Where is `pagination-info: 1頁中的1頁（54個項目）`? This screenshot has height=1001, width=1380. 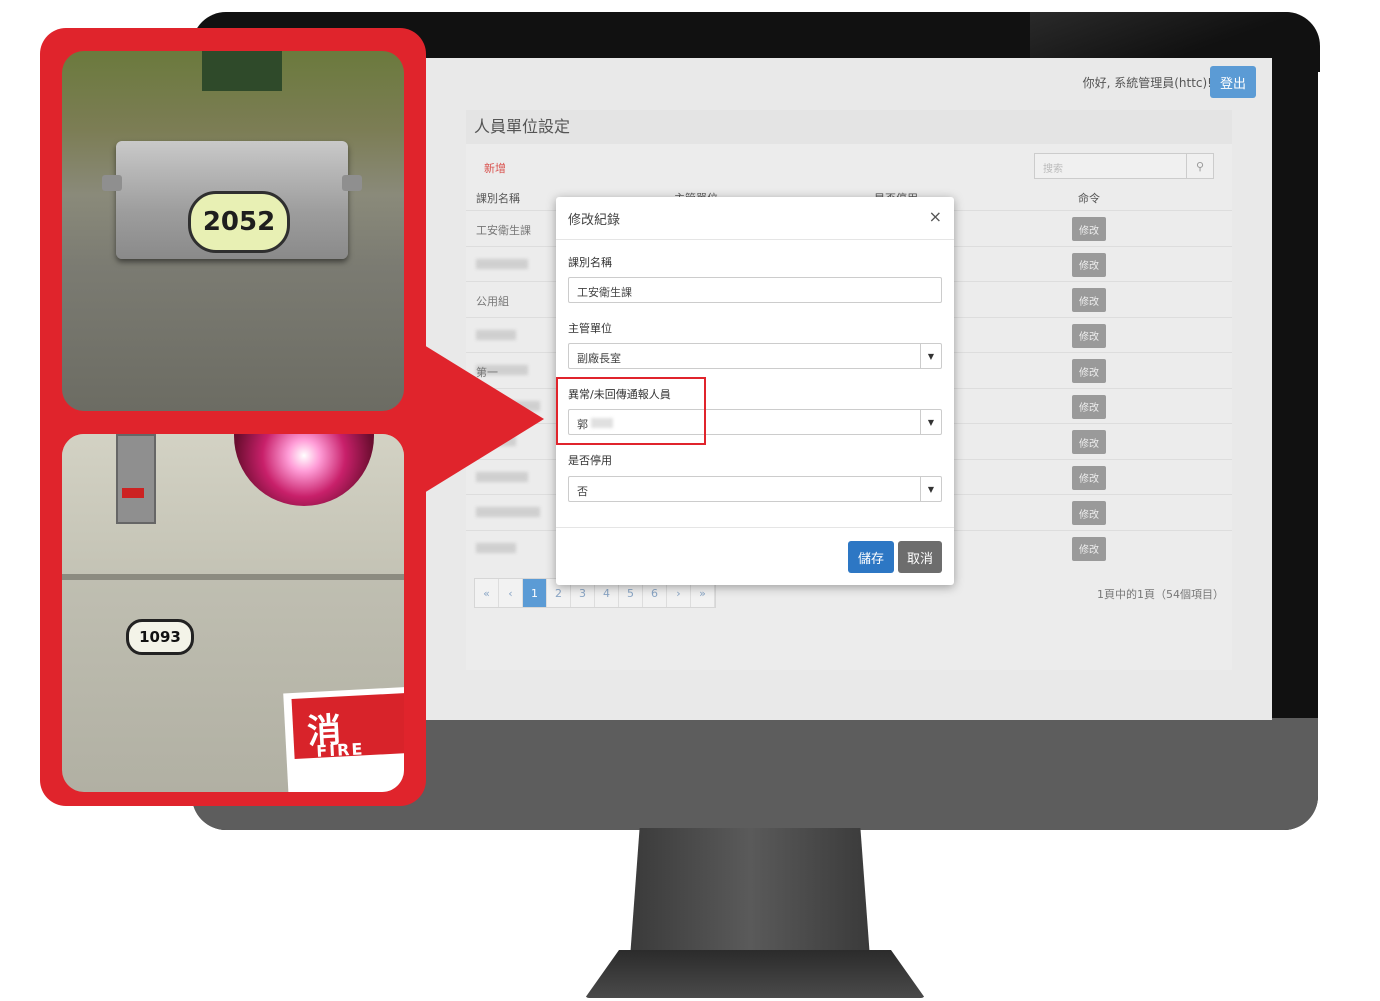
pagination-info: 1頁中的1頁（54個項目） is located at coordinates (1160, 594).